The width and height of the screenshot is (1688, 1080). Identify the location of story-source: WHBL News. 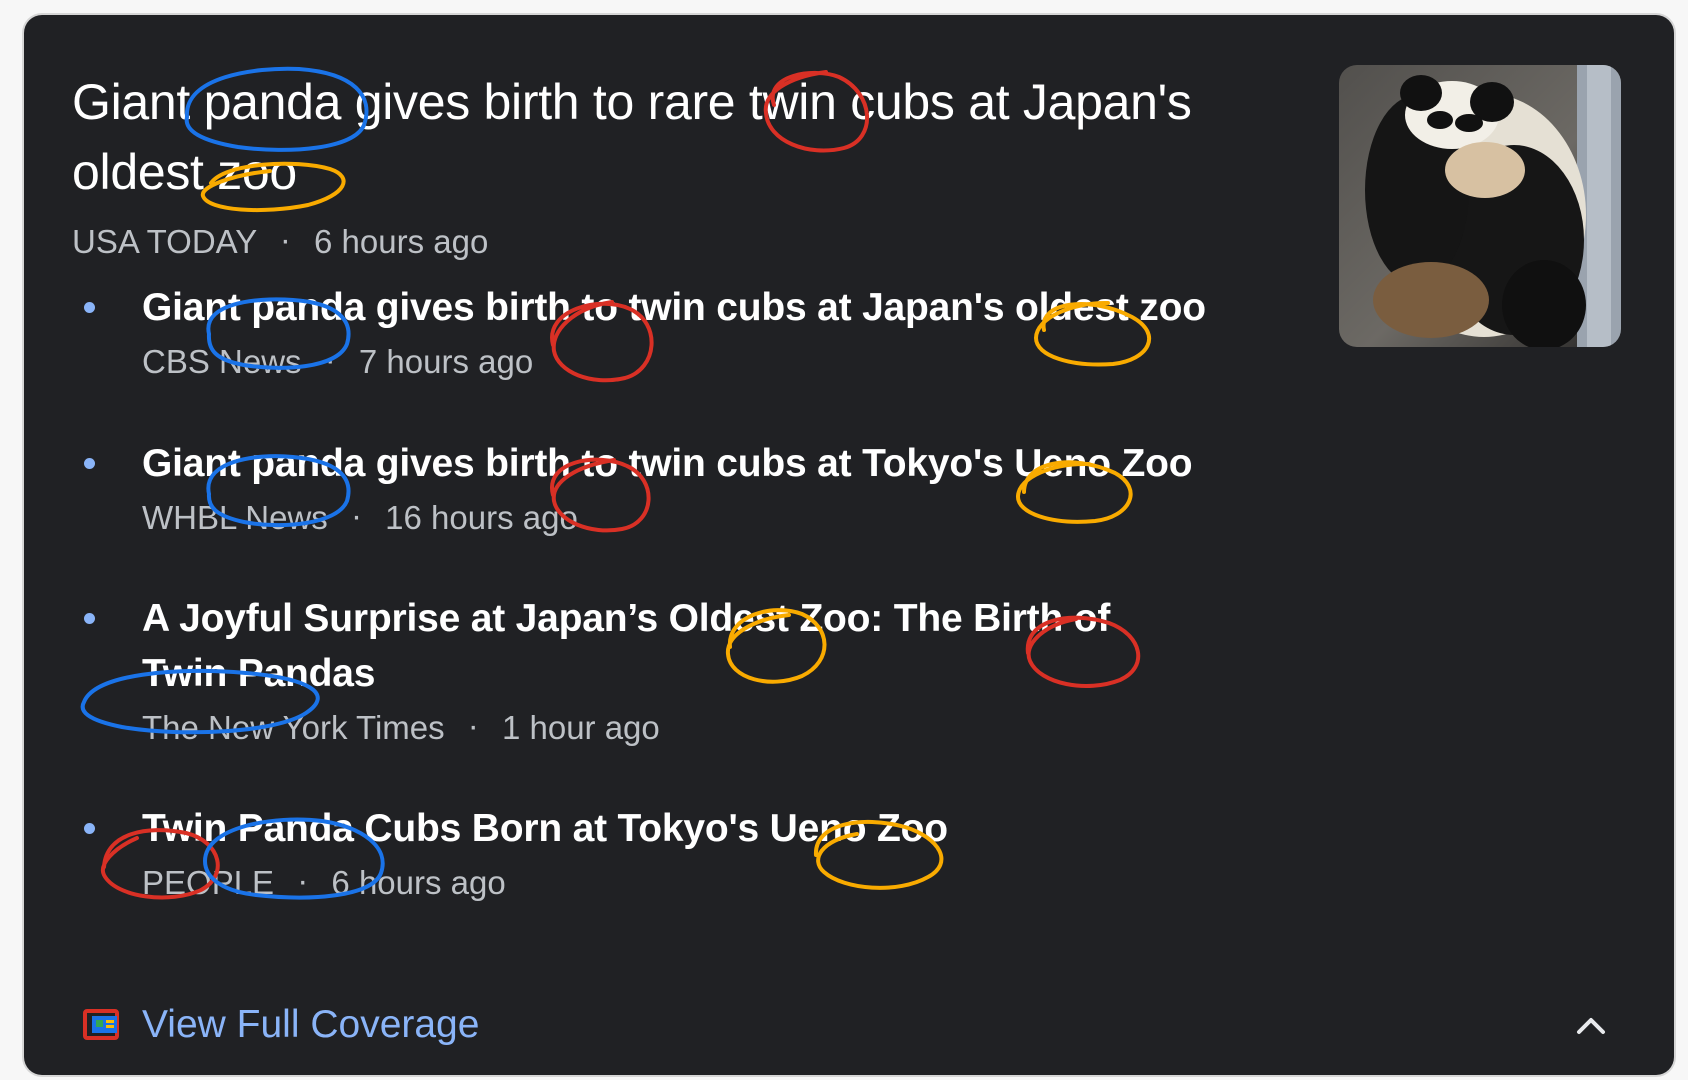
(235, 517).